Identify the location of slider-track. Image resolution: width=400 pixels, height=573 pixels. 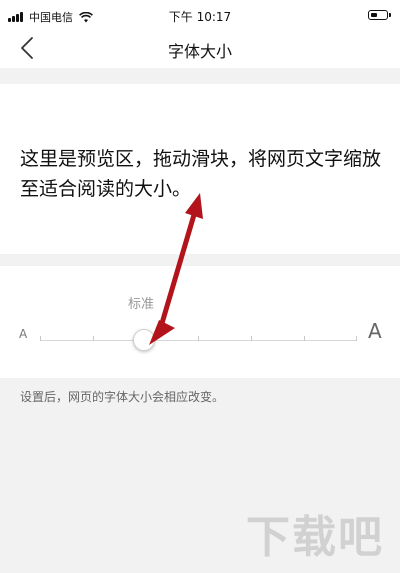
(198, 338).